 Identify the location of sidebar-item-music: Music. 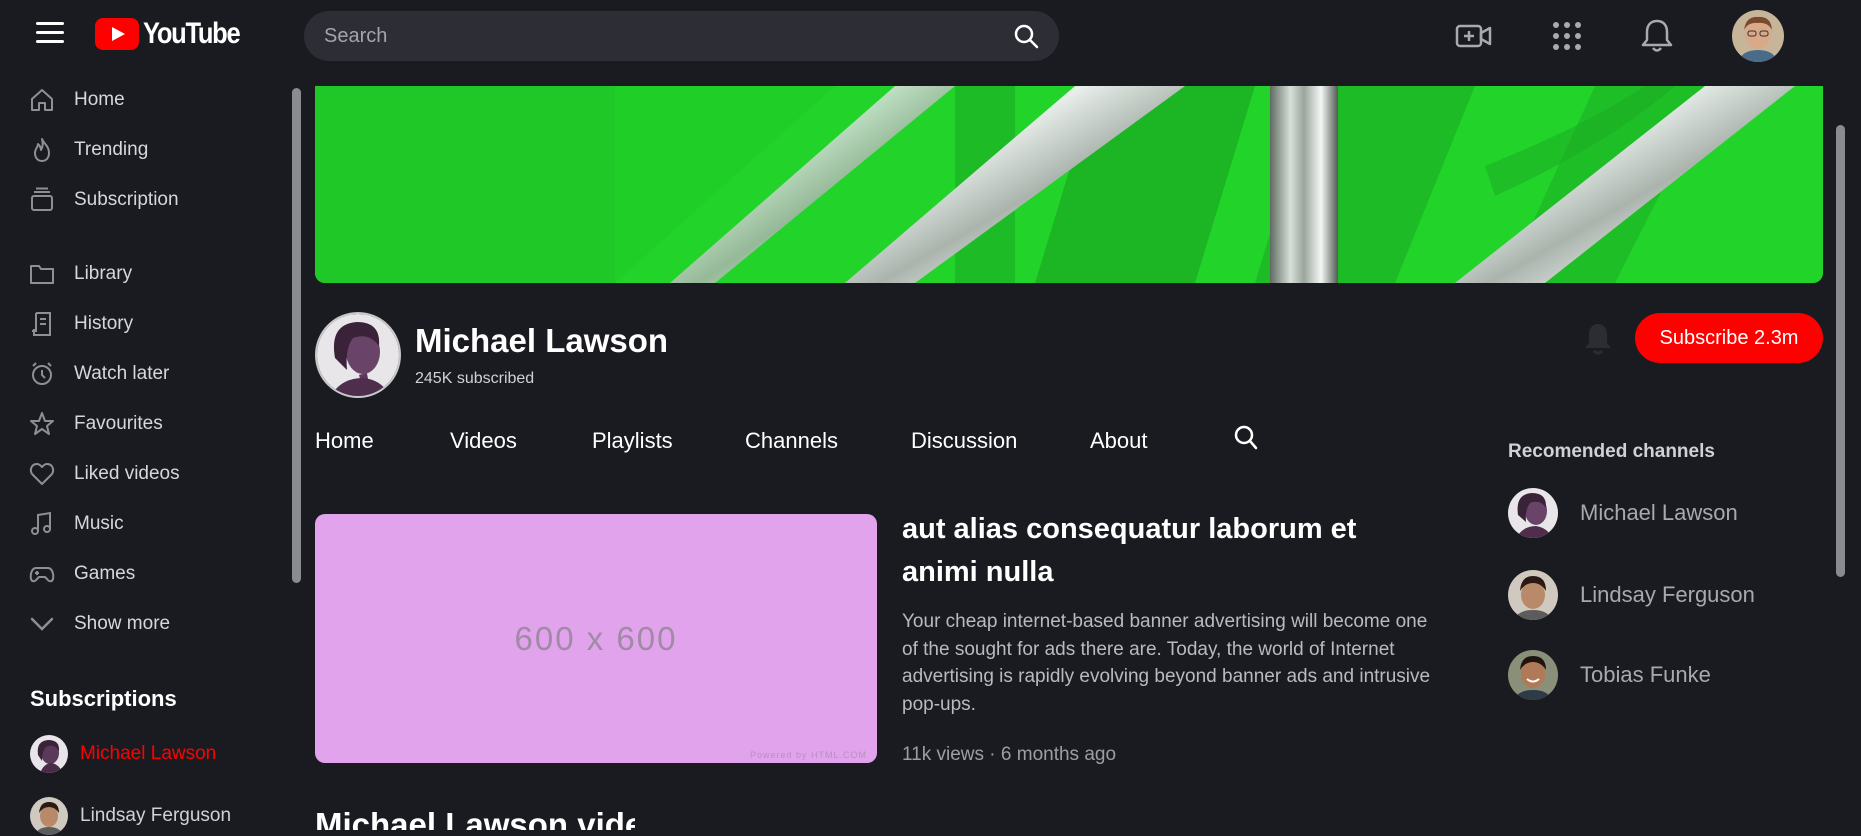
(148, 524).